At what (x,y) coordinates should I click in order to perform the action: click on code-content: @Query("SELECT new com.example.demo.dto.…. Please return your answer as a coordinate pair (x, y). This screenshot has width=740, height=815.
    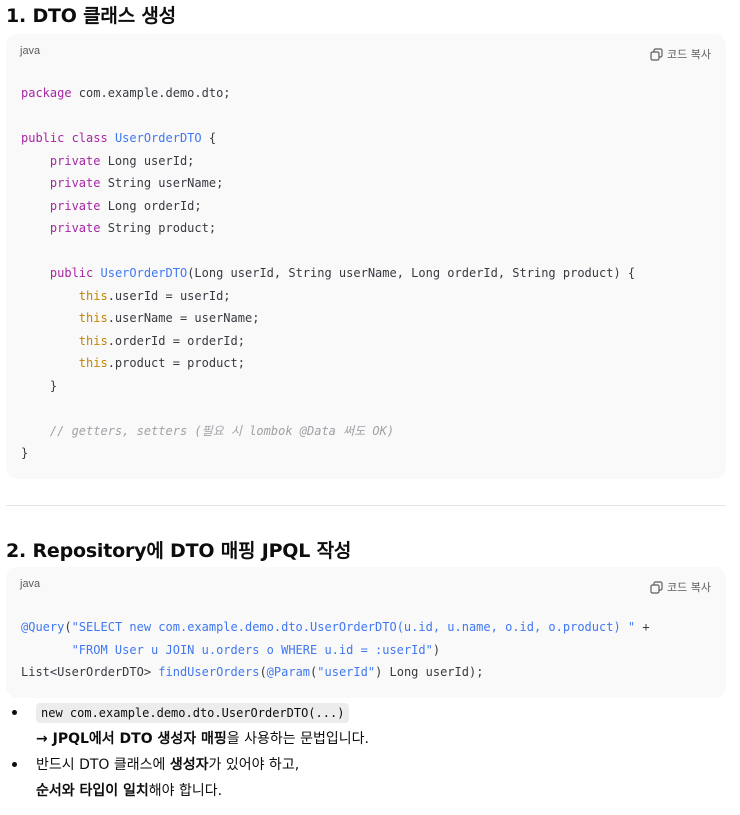
    Looking at the image, I should click on (335, 649).